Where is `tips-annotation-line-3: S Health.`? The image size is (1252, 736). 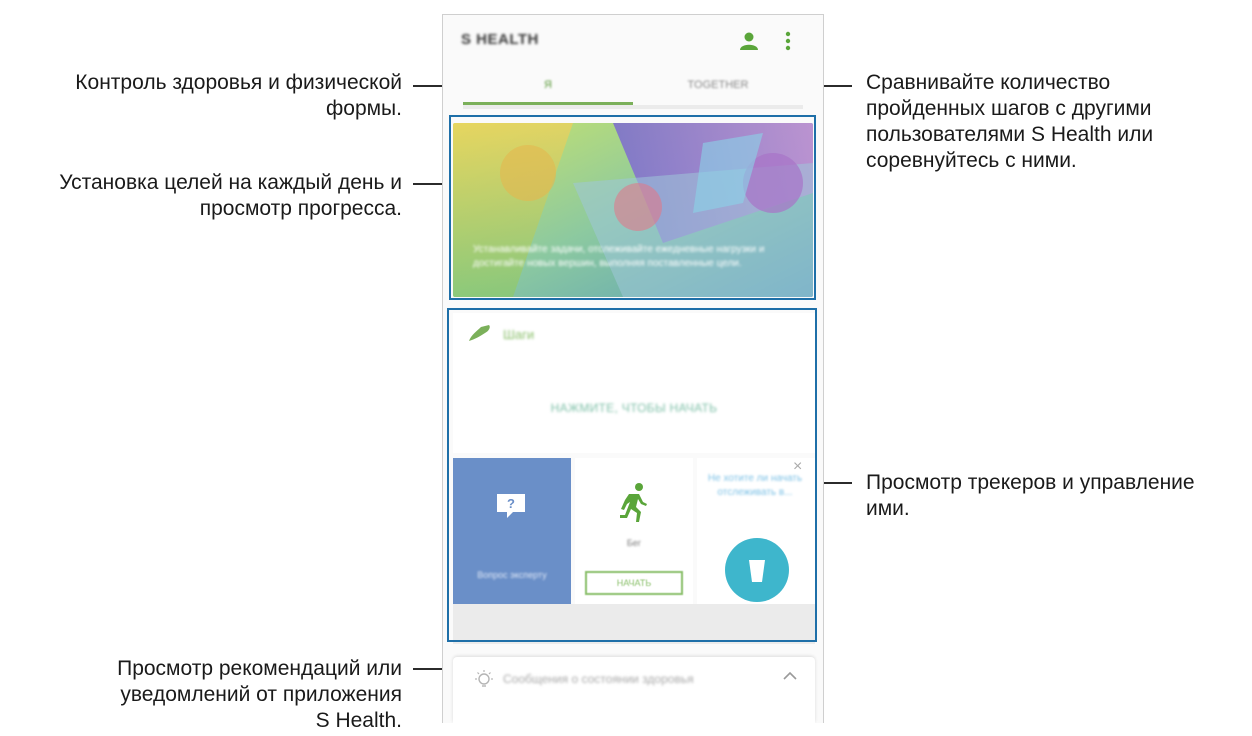
tips-annotation-line-3: S Health. is located at coordinates (358, 720).